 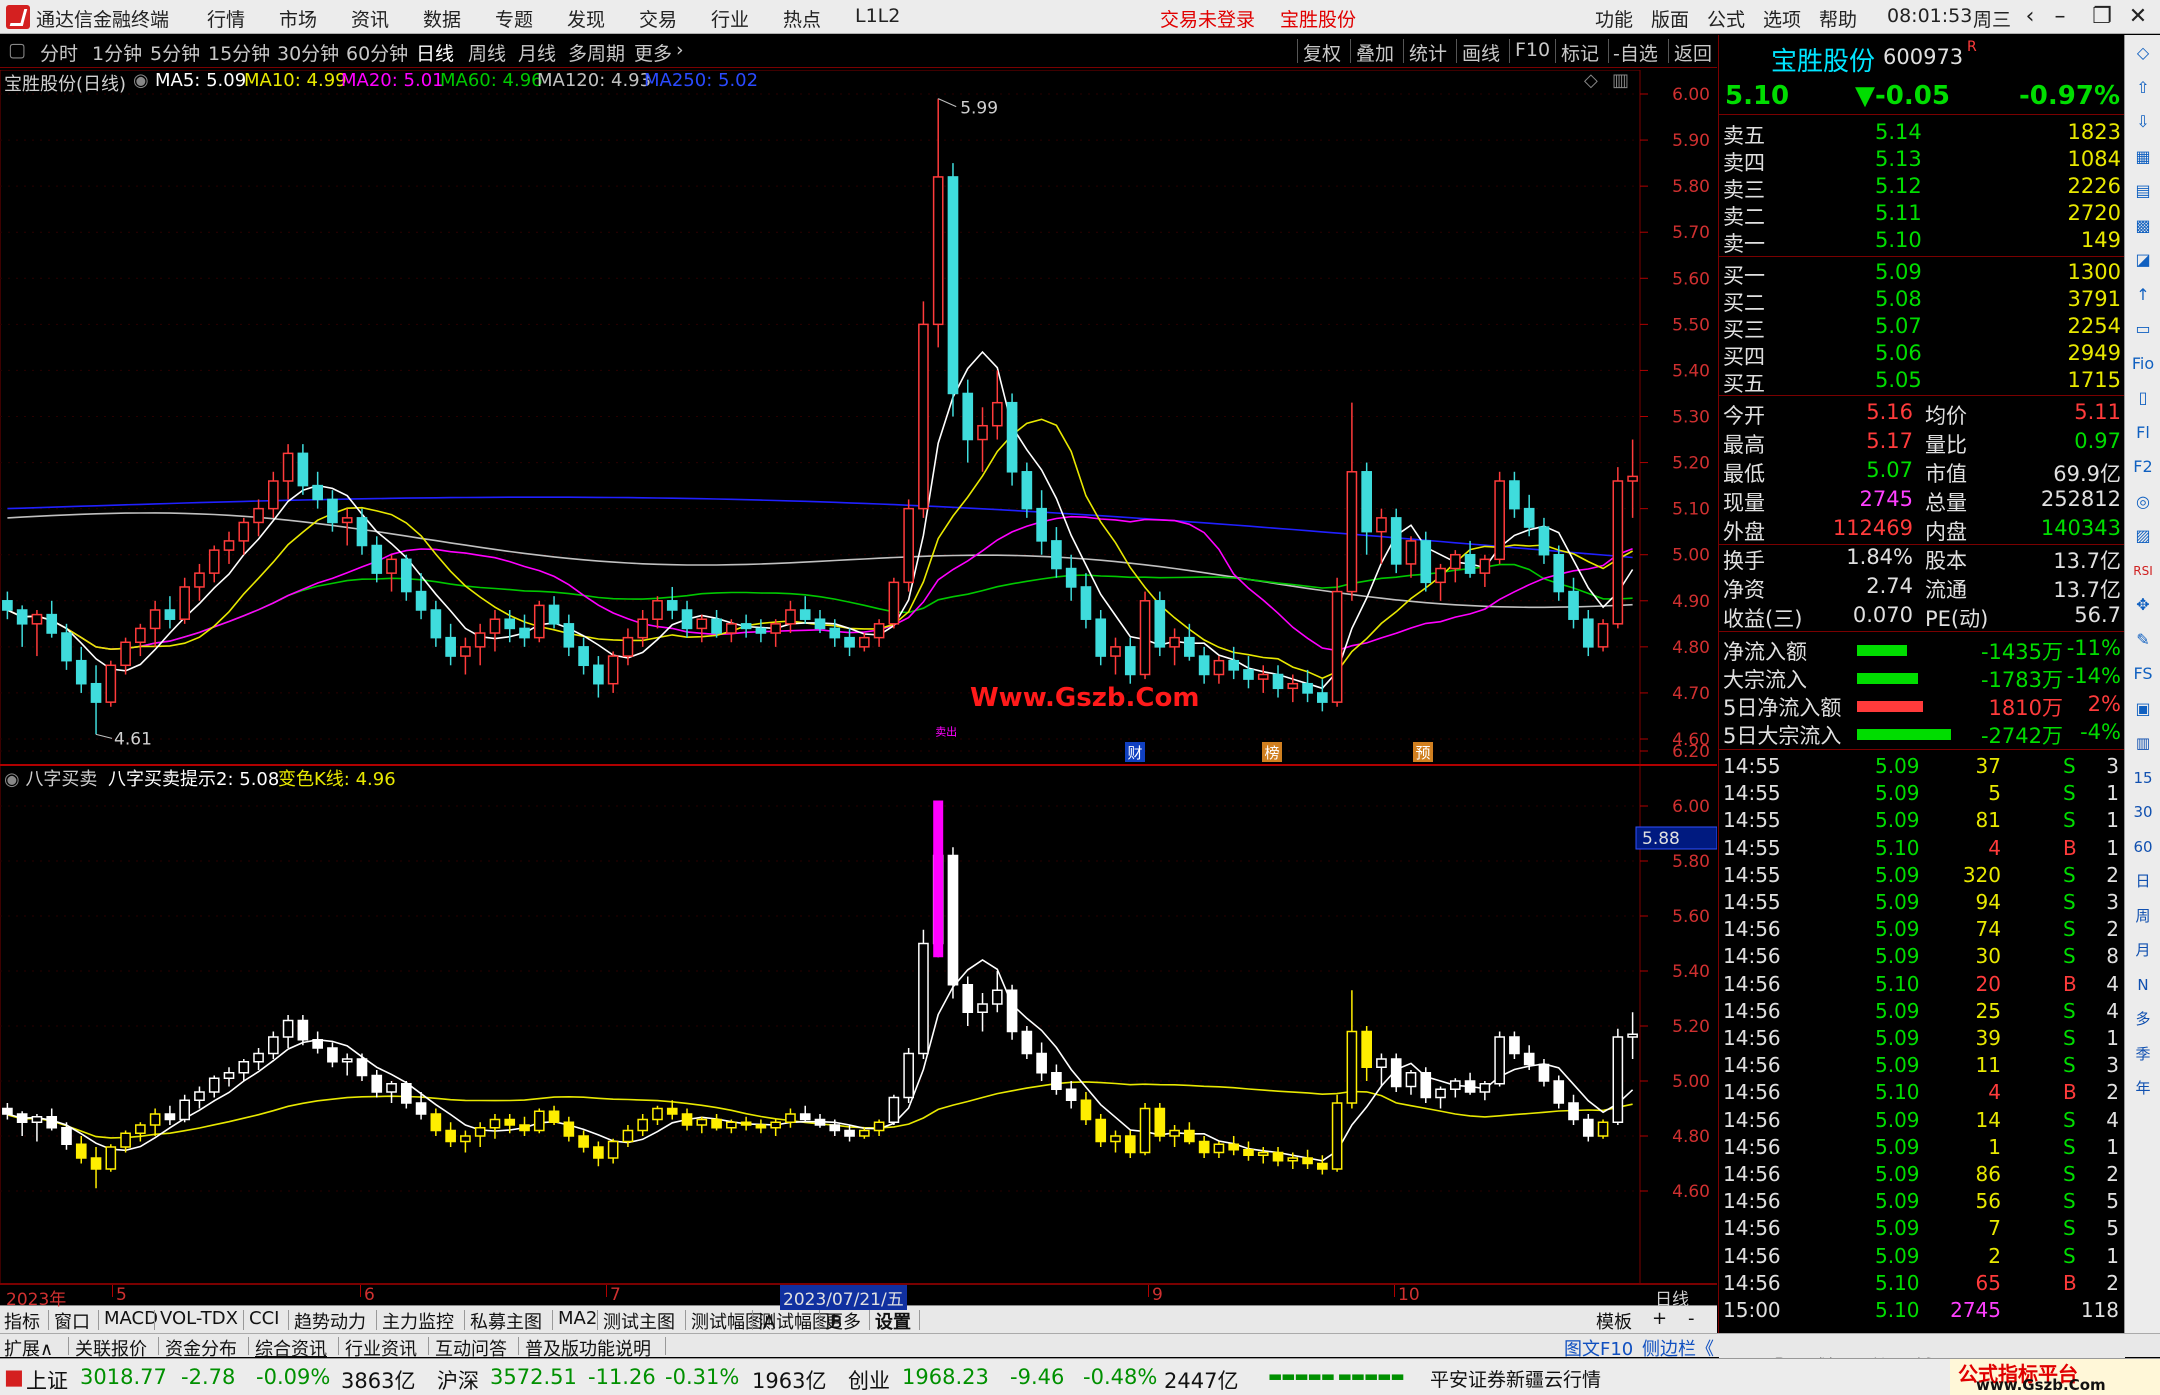 I want to click on menu-l1l2: L1L2, so click(x=877, y=16).